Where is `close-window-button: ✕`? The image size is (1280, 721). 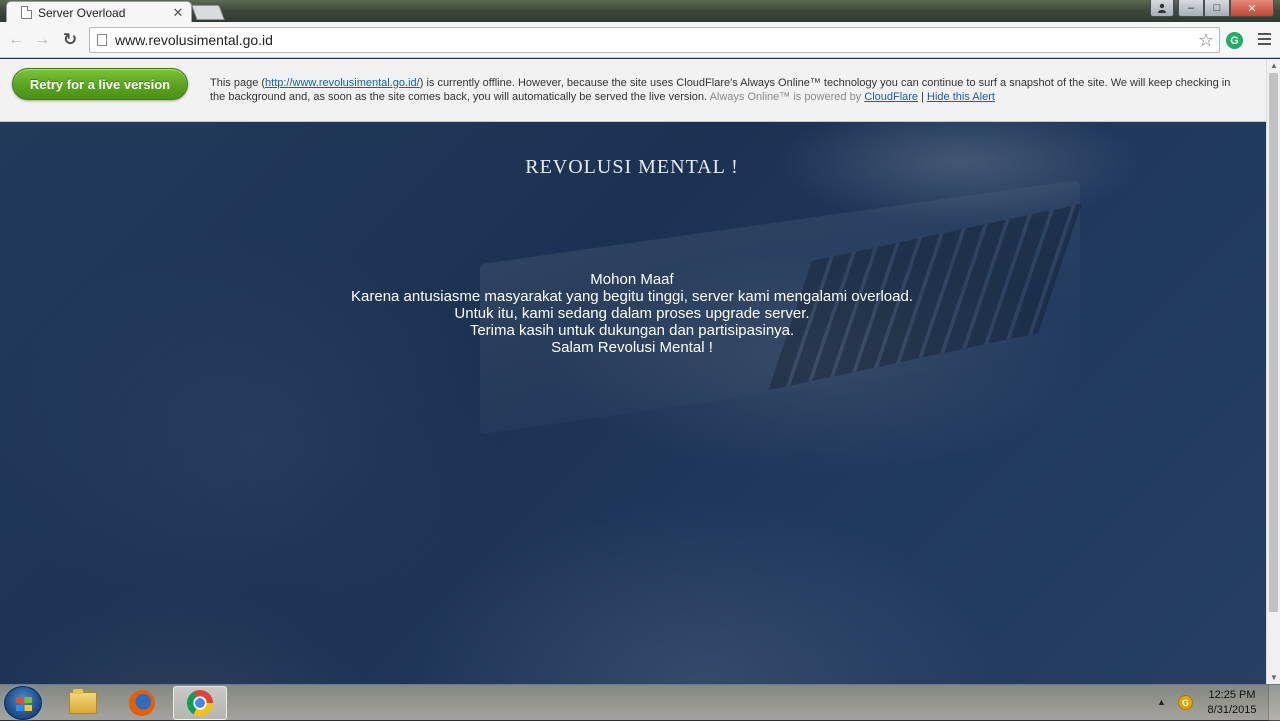 close-window-button: ✕ is located at coordinates (1252, 8).